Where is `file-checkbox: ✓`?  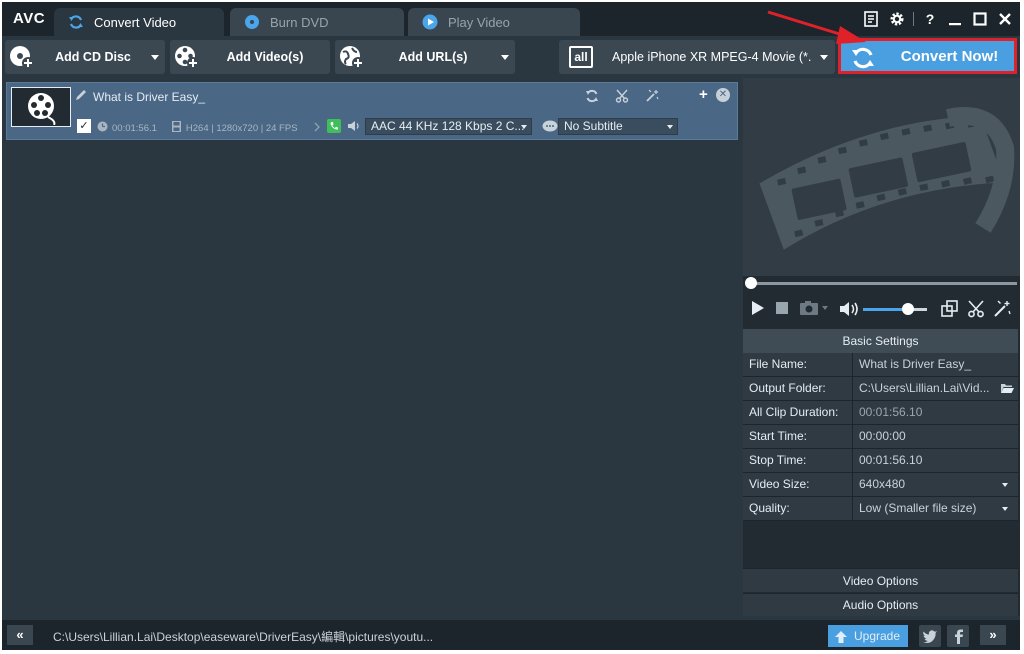
file-checkbox: ✓ is located at coordinates (84, 126).